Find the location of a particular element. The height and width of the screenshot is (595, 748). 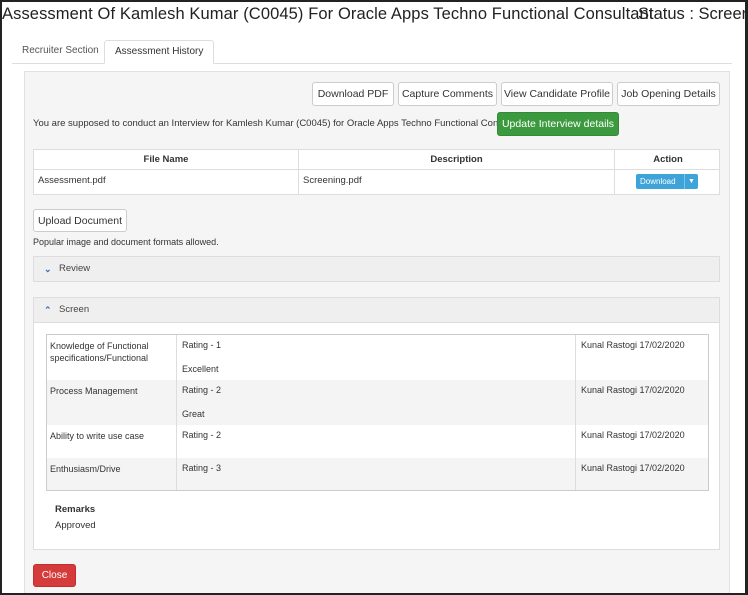

rating-cell: Rating - 3 is located at coordinates (376, 474).